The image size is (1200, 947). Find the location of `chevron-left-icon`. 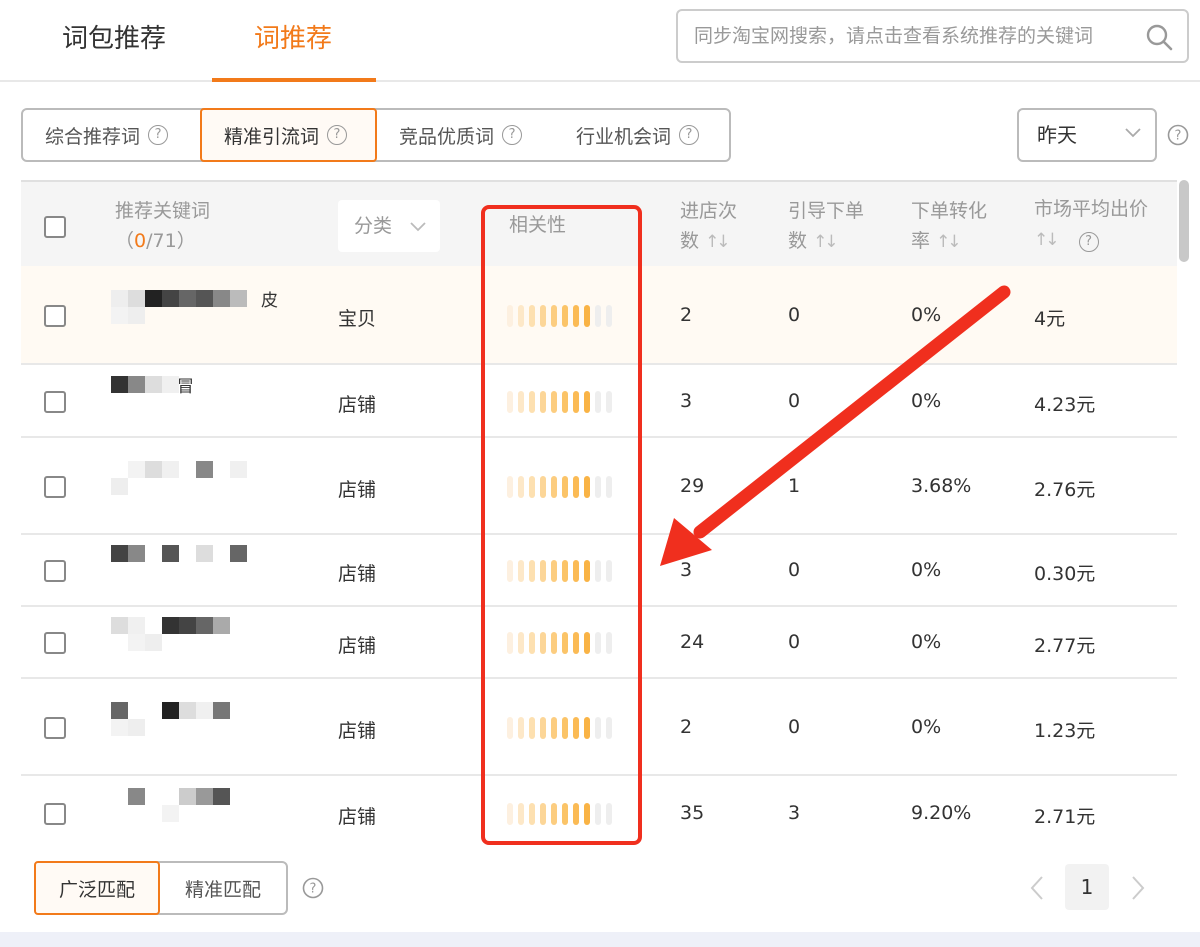

chevron-left-icon is located at coordinates (1037, 888).